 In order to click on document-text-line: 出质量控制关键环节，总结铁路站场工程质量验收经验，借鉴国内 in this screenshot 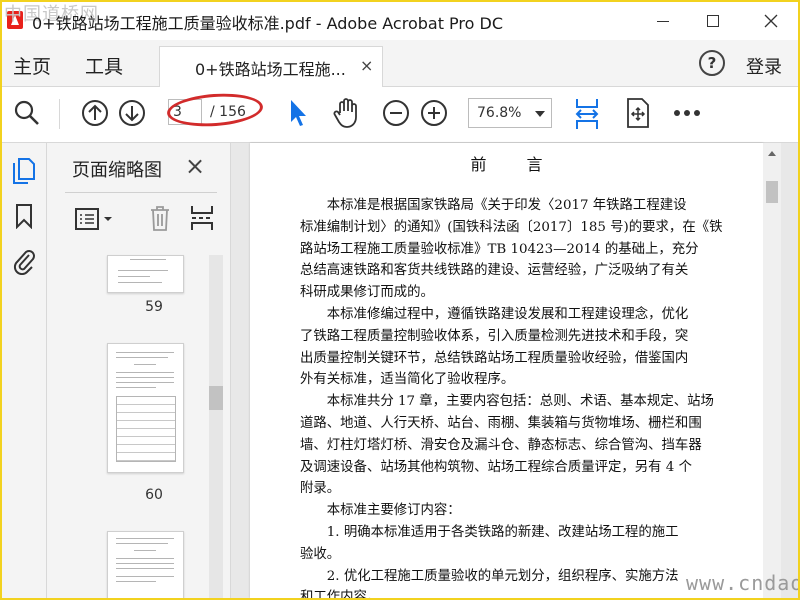, I will do `click(494, 358)`.